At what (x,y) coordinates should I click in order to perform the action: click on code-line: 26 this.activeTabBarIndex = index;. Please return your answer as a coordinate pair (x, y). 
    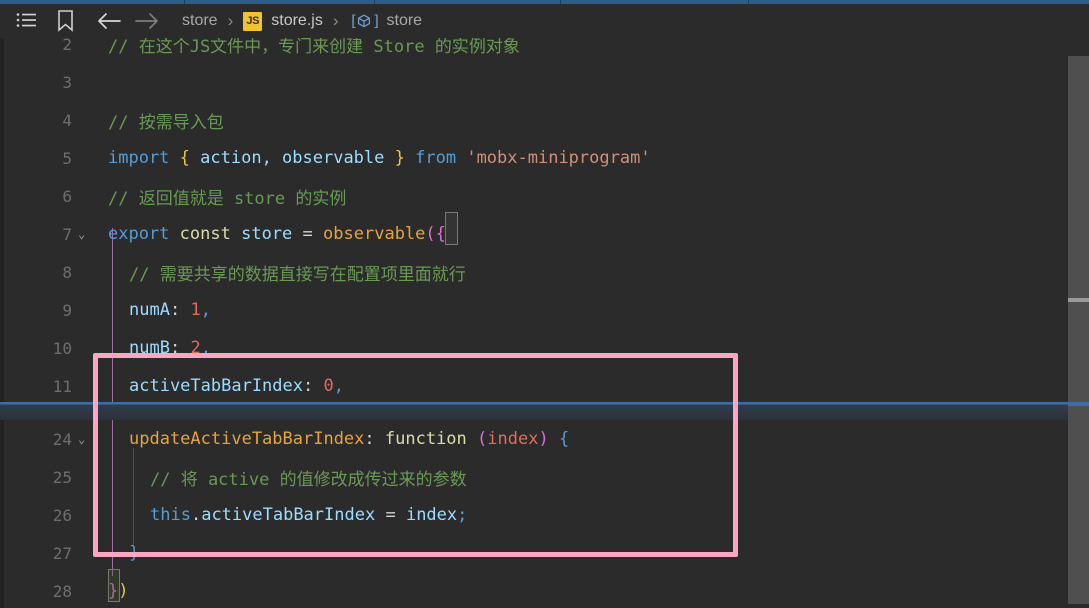
    Looking at the image, I should click on (544, 515).